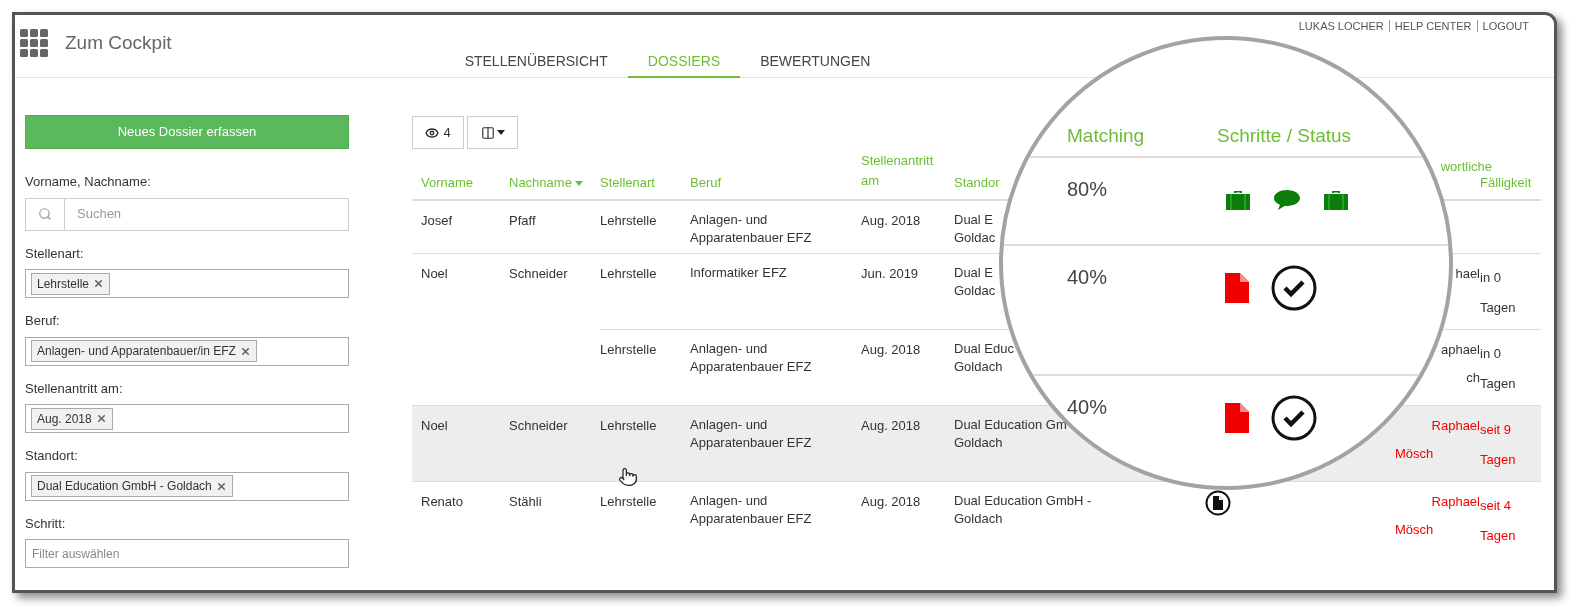 The image size is (1595, 609). I want to click on filter-label: Stellenantritt am:, so click(74, 388).